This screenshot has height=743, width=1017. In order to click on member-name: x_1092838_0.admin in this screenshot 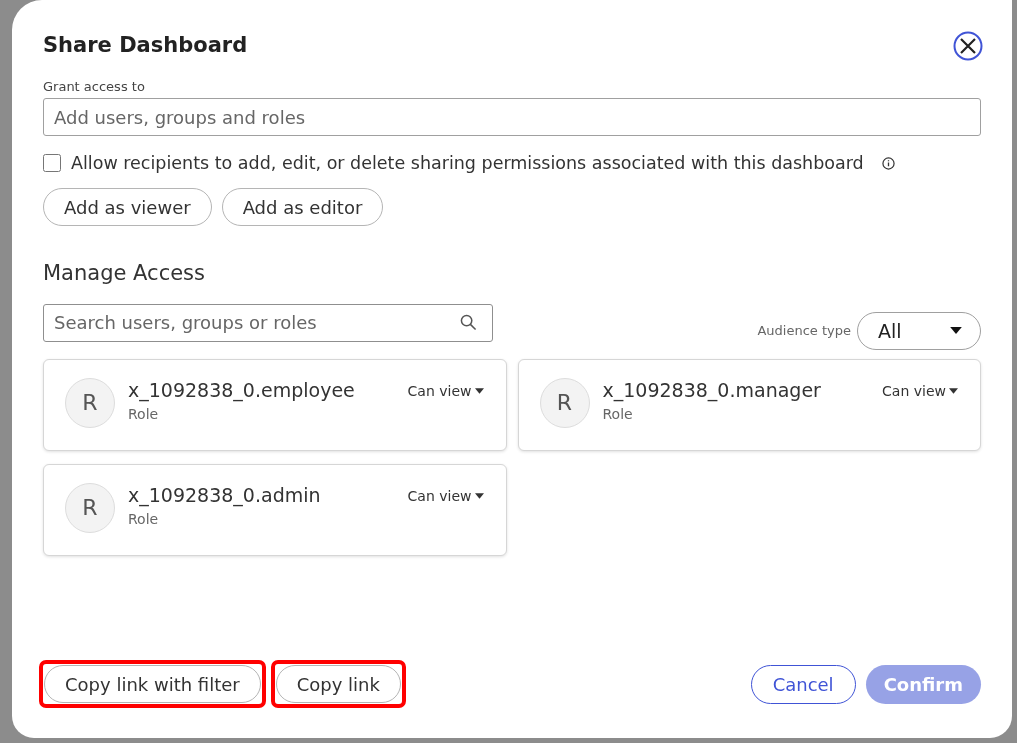, I will do `click(225, 494)`.